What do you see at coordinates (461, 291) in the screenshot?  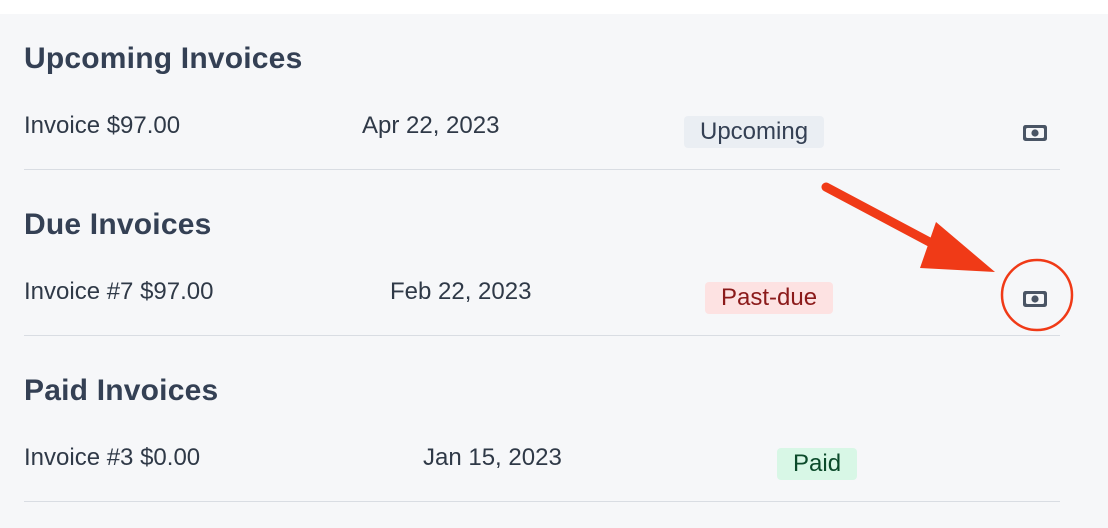 I see `invoice-date: Feb 22, 2023` at bounding box center [461, 291].